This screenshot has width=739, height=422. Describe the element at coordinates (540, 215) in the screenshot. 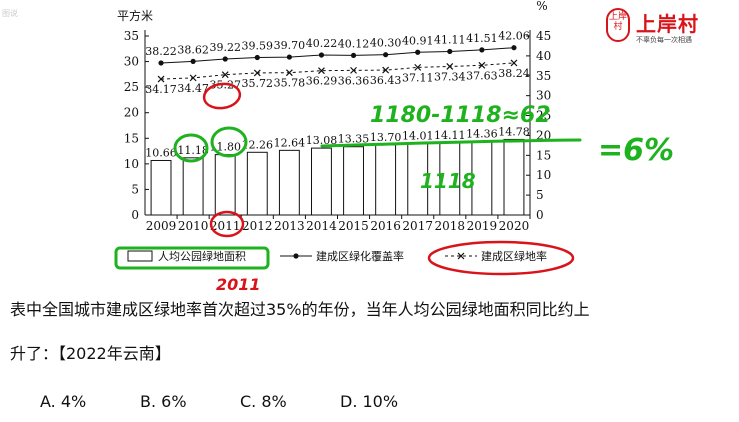

I see `right-axis-tick-label: 0` at that location.